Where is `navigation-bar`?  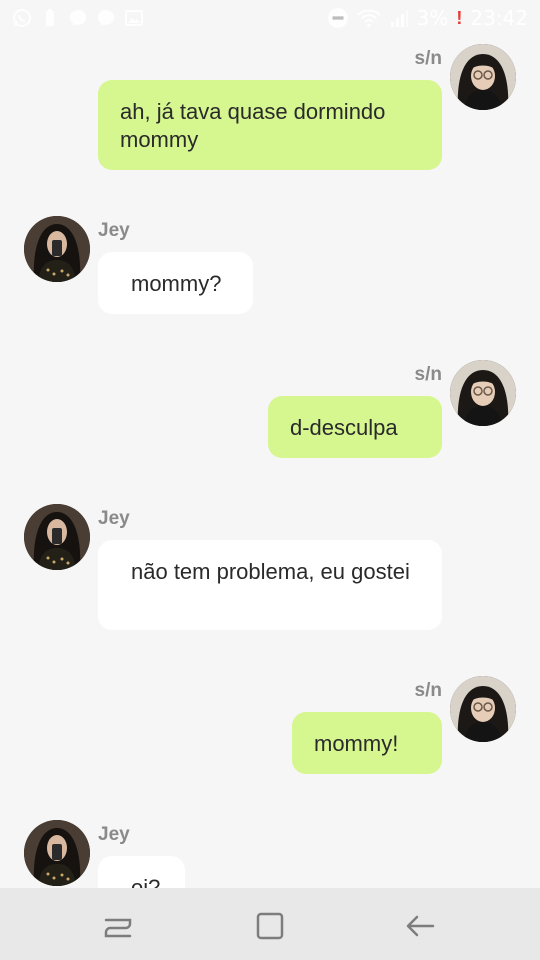
navigation-bar is located at coordinates (270, 924).